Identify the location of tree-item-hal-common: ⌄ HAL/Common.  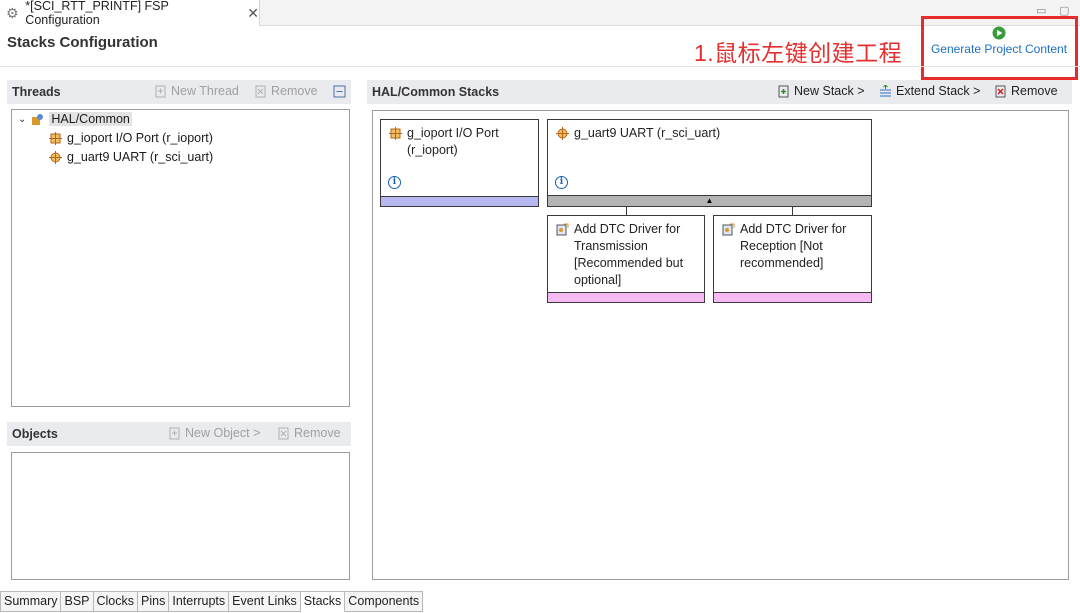
(75, 119).